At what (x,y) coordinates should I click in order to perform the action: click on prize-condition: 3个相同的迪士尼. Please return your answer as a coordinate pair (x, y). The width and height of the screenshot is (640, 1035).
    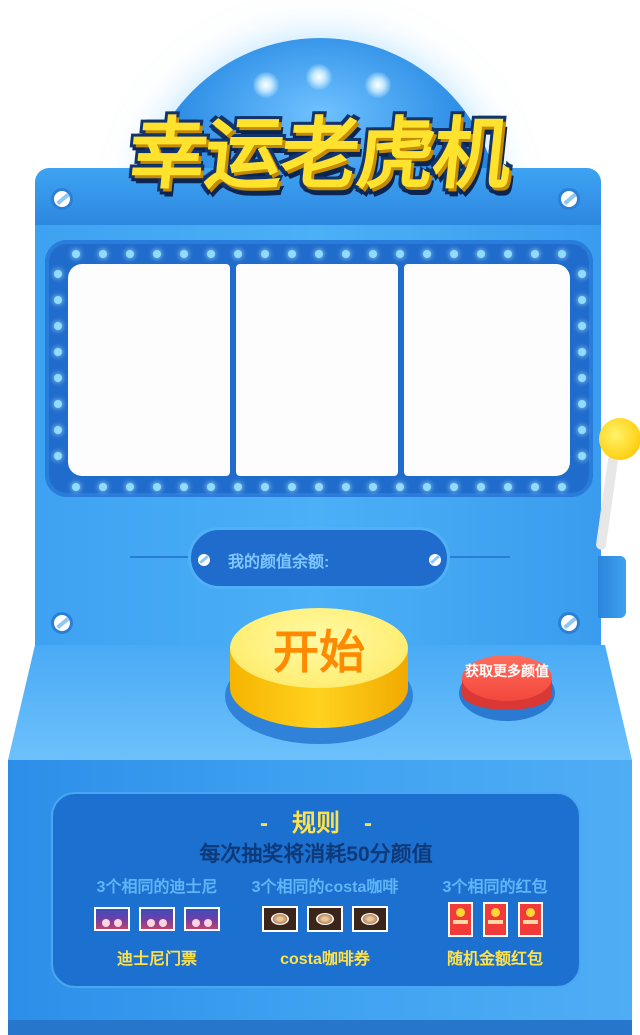
    Looking at the image, I should click on (157, 887).